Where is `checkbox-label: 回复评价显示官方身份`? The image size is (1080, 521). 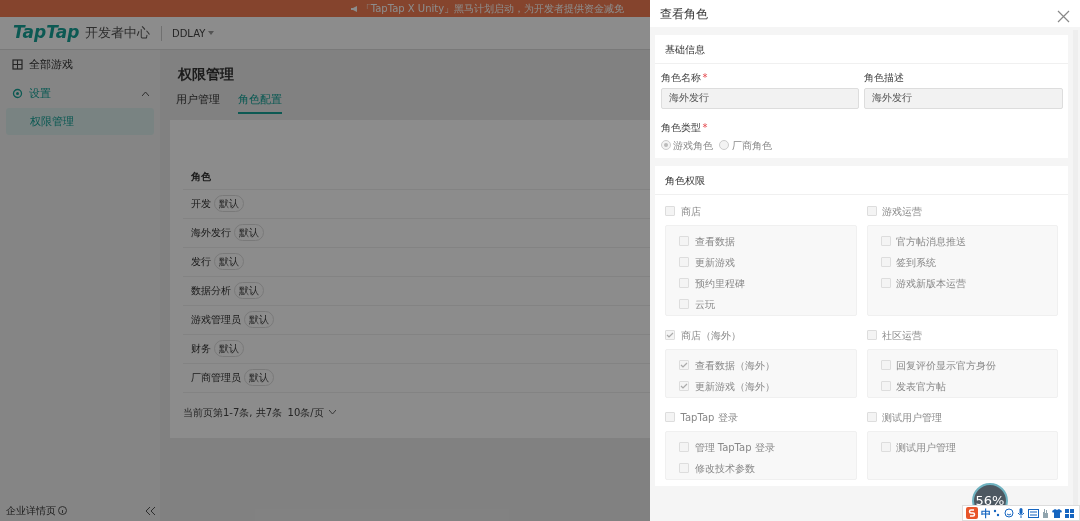 checkbox-label: 回复评价显示官方身份 is located at coordinates (946, 365).